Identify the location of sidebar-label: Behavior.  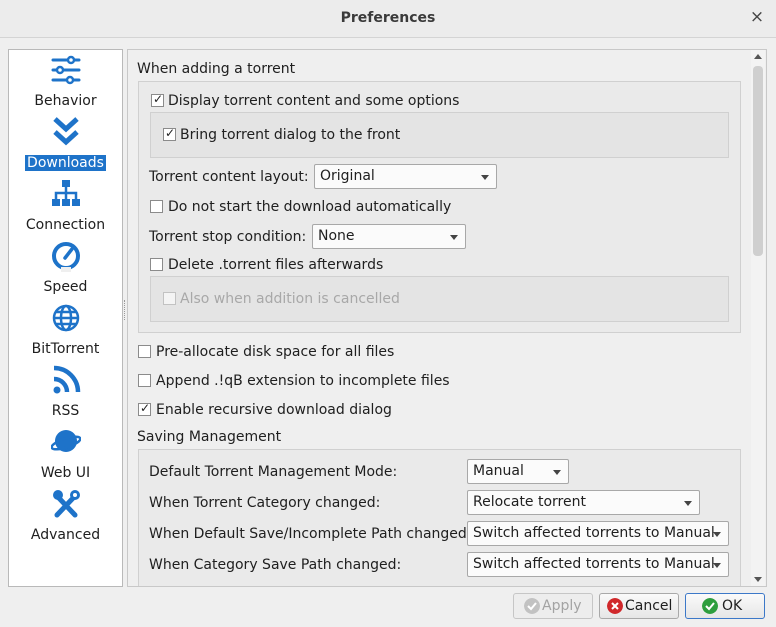
(65, 101).